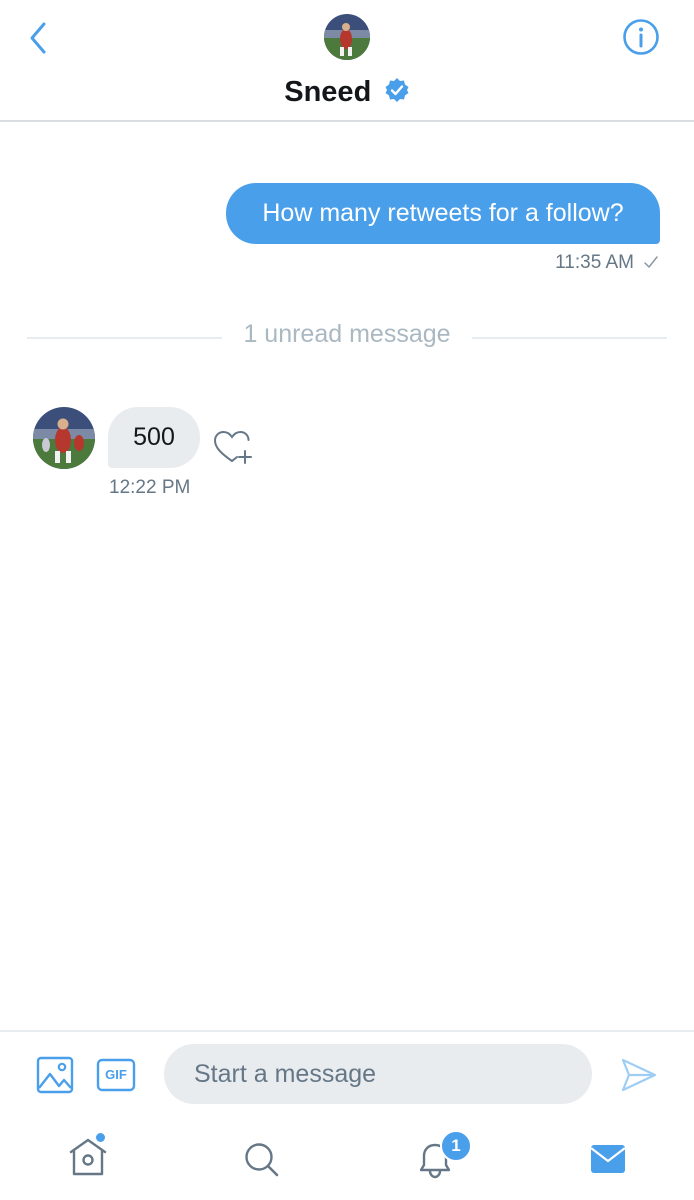 The height and width of the screenshot is (1200, 694). I want to click on messages-icon, so click(608, 1159).